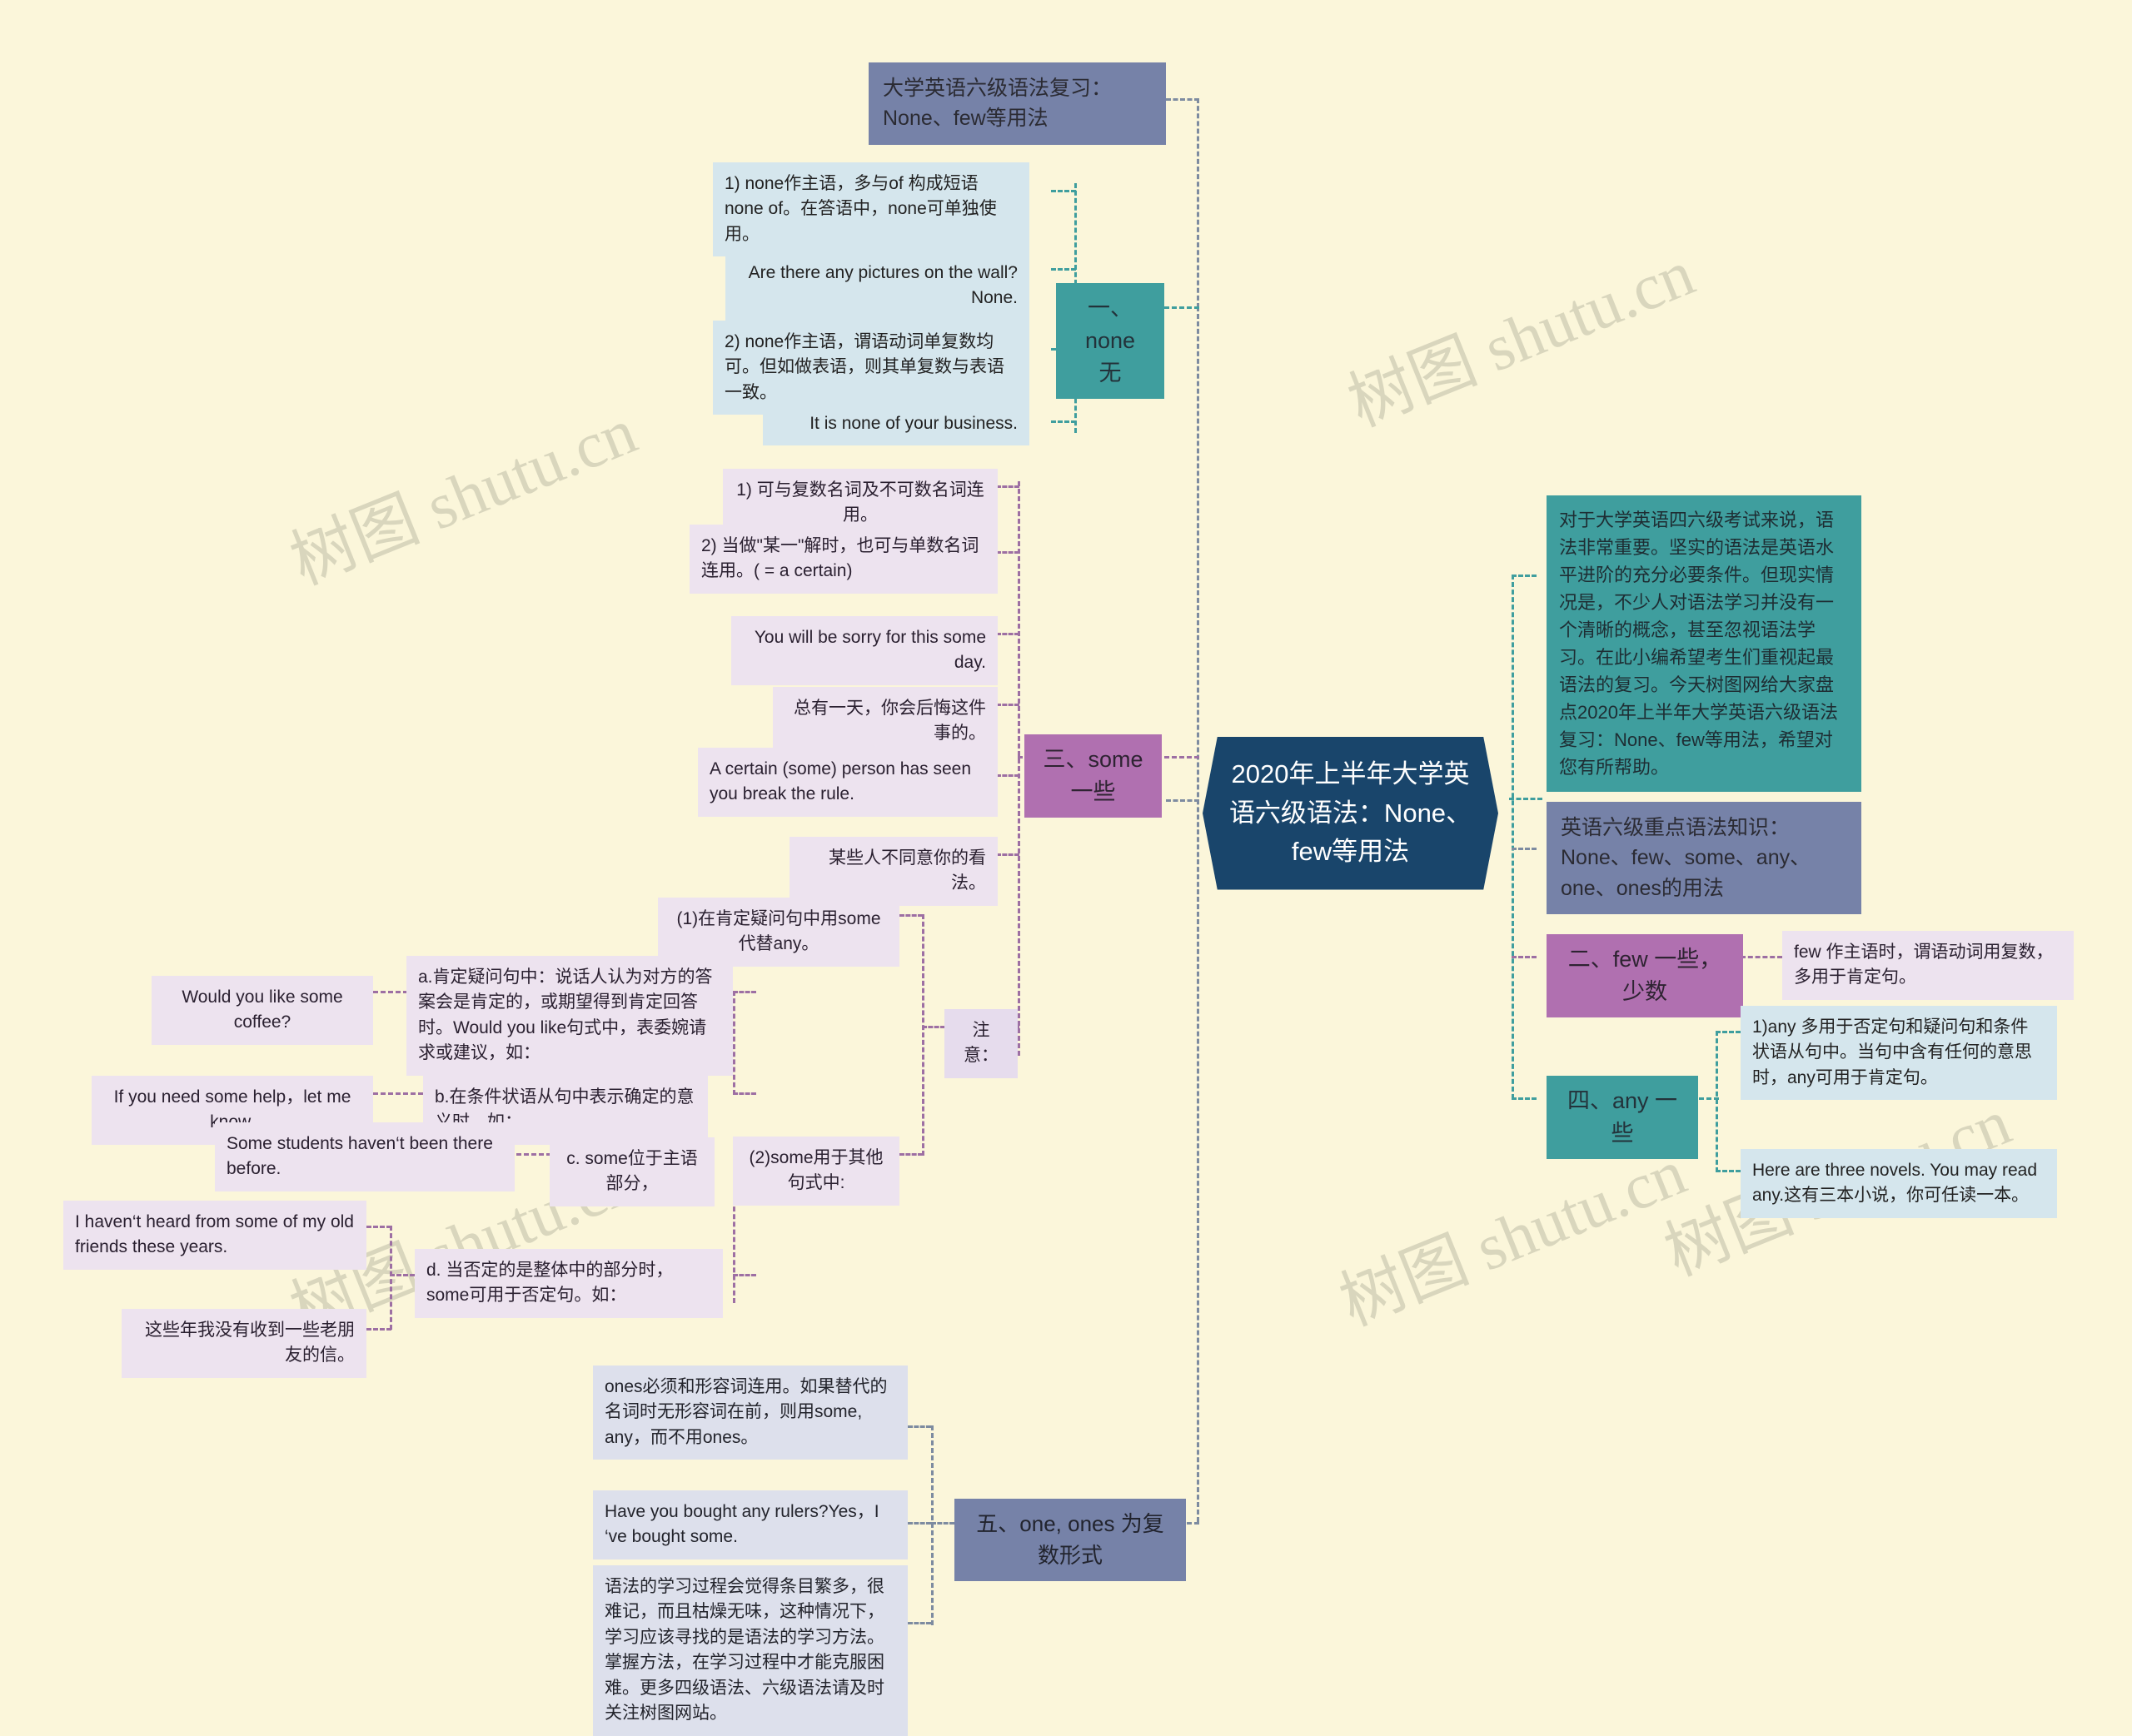 The height and width of the screenshot is (1736, 2132). What do you see at coordinates (262, 1010) in the screenshot?
I see `rule-a-example: Would you like some coffee?` at bounding box center [262, 1010].